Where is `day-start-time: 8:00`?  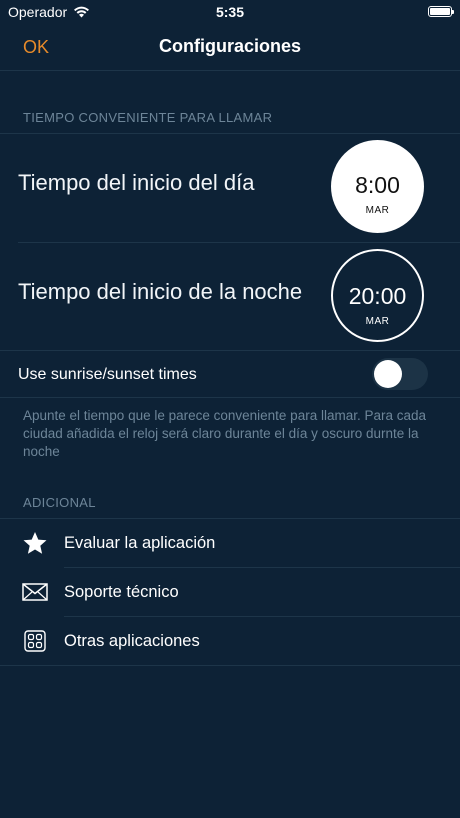 day-start-time: 8:00 is located at coordinates (377, 185).